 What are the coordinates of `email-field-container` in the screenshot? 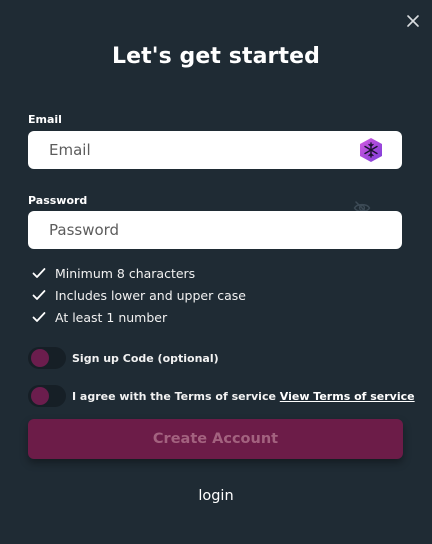 It's located at (215, 150).